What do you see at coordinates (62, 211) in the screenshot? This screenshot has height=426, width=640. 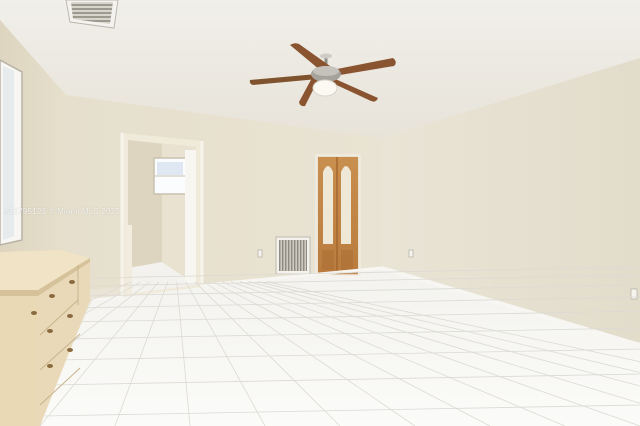 I see `watermark-text: A11795123 © Miami MLS 2025` at bounding box center [62, 211].